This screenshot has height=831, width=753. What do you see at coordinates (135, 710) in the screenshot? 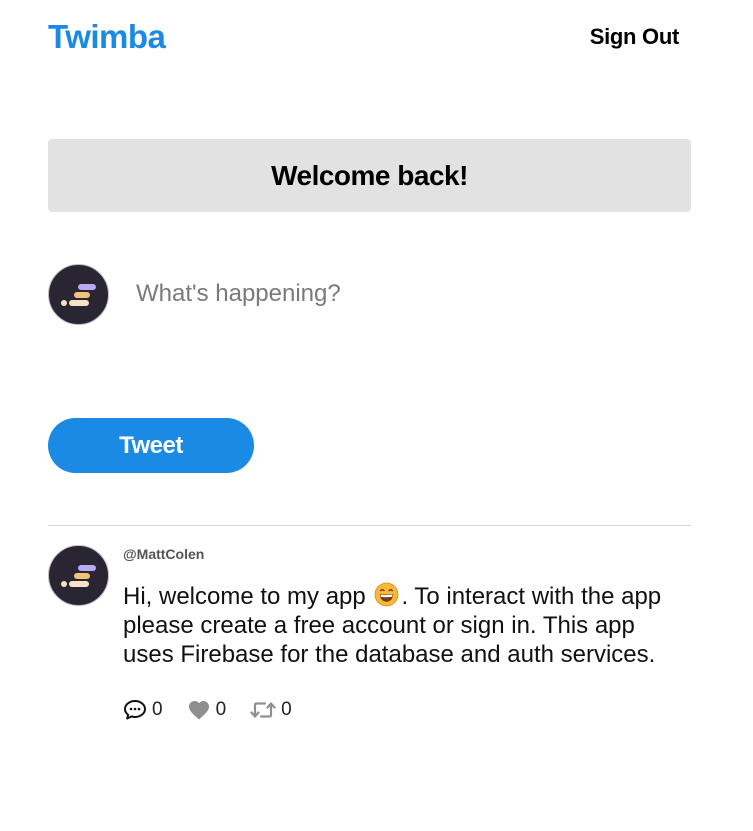
I see `comment-icon` at bounding box center [135, 710].